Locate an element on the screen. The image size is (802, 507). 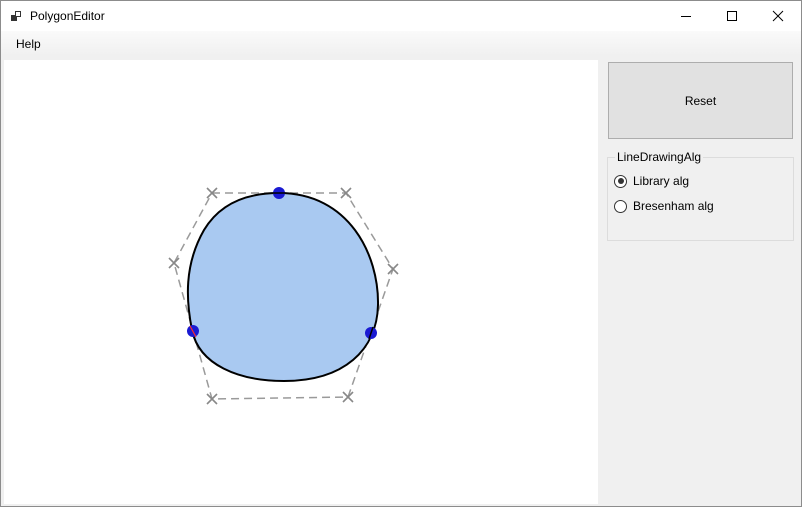
close-icon is located at coordinates (778, 16).